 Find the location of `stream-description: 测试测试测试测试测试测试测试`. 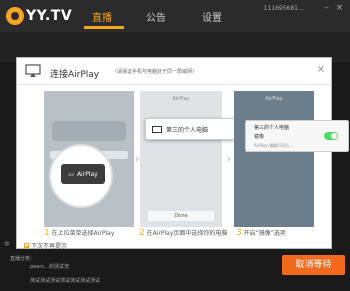

stream-description: 测试测试测试测试测试测试测试 is located at coordinates (65, 281).